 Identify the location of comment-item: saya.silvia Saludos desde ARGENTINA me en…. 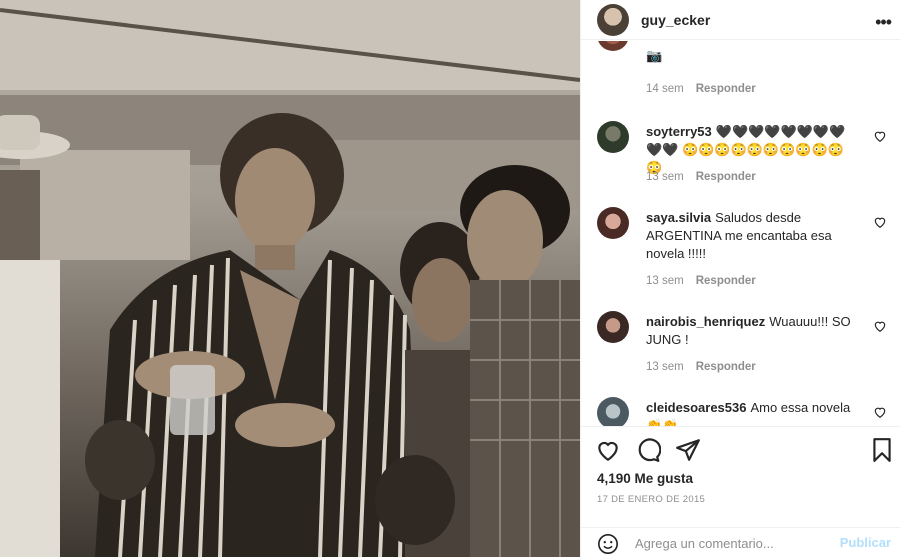
(742, 252).